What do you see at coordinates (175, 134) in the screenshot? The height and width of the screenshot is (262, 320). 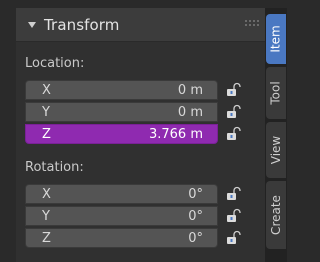 I see `field-value: 3.766 m` at bounding box center [175, 134].